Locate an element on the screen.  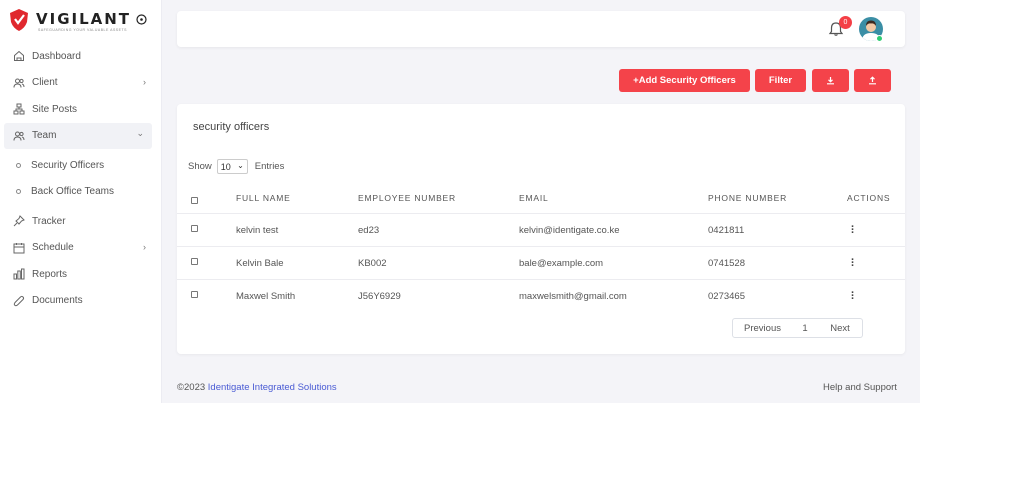
sidebar-item-documents: Documents is located at coordinates (81, 301).